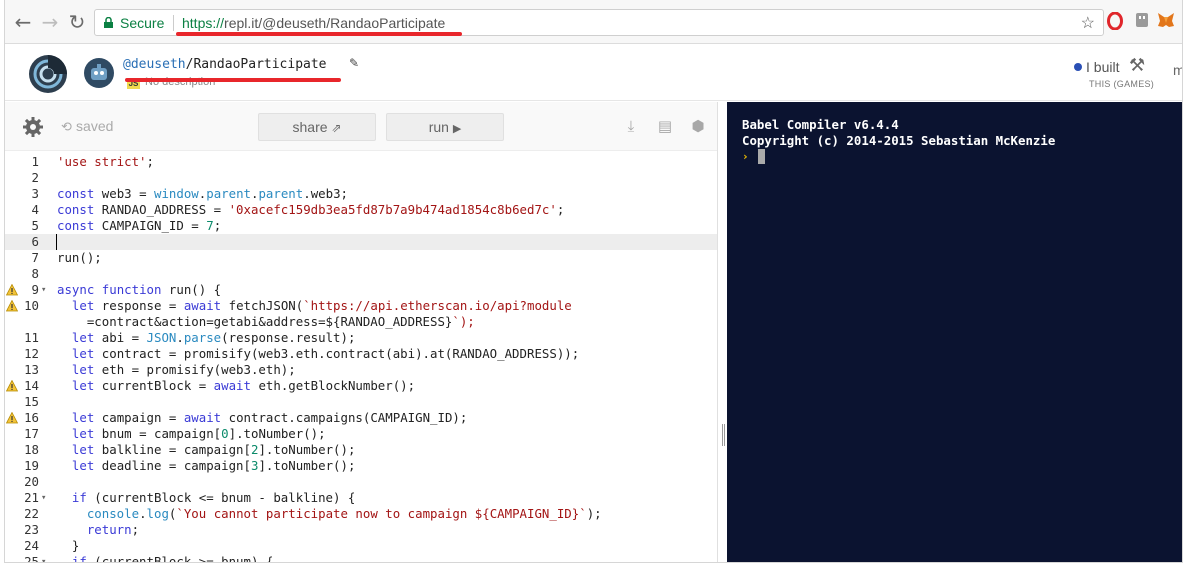 This screenshot has width=1187, height=566. I want to click on run-button: run ▶, so click(445, 127).